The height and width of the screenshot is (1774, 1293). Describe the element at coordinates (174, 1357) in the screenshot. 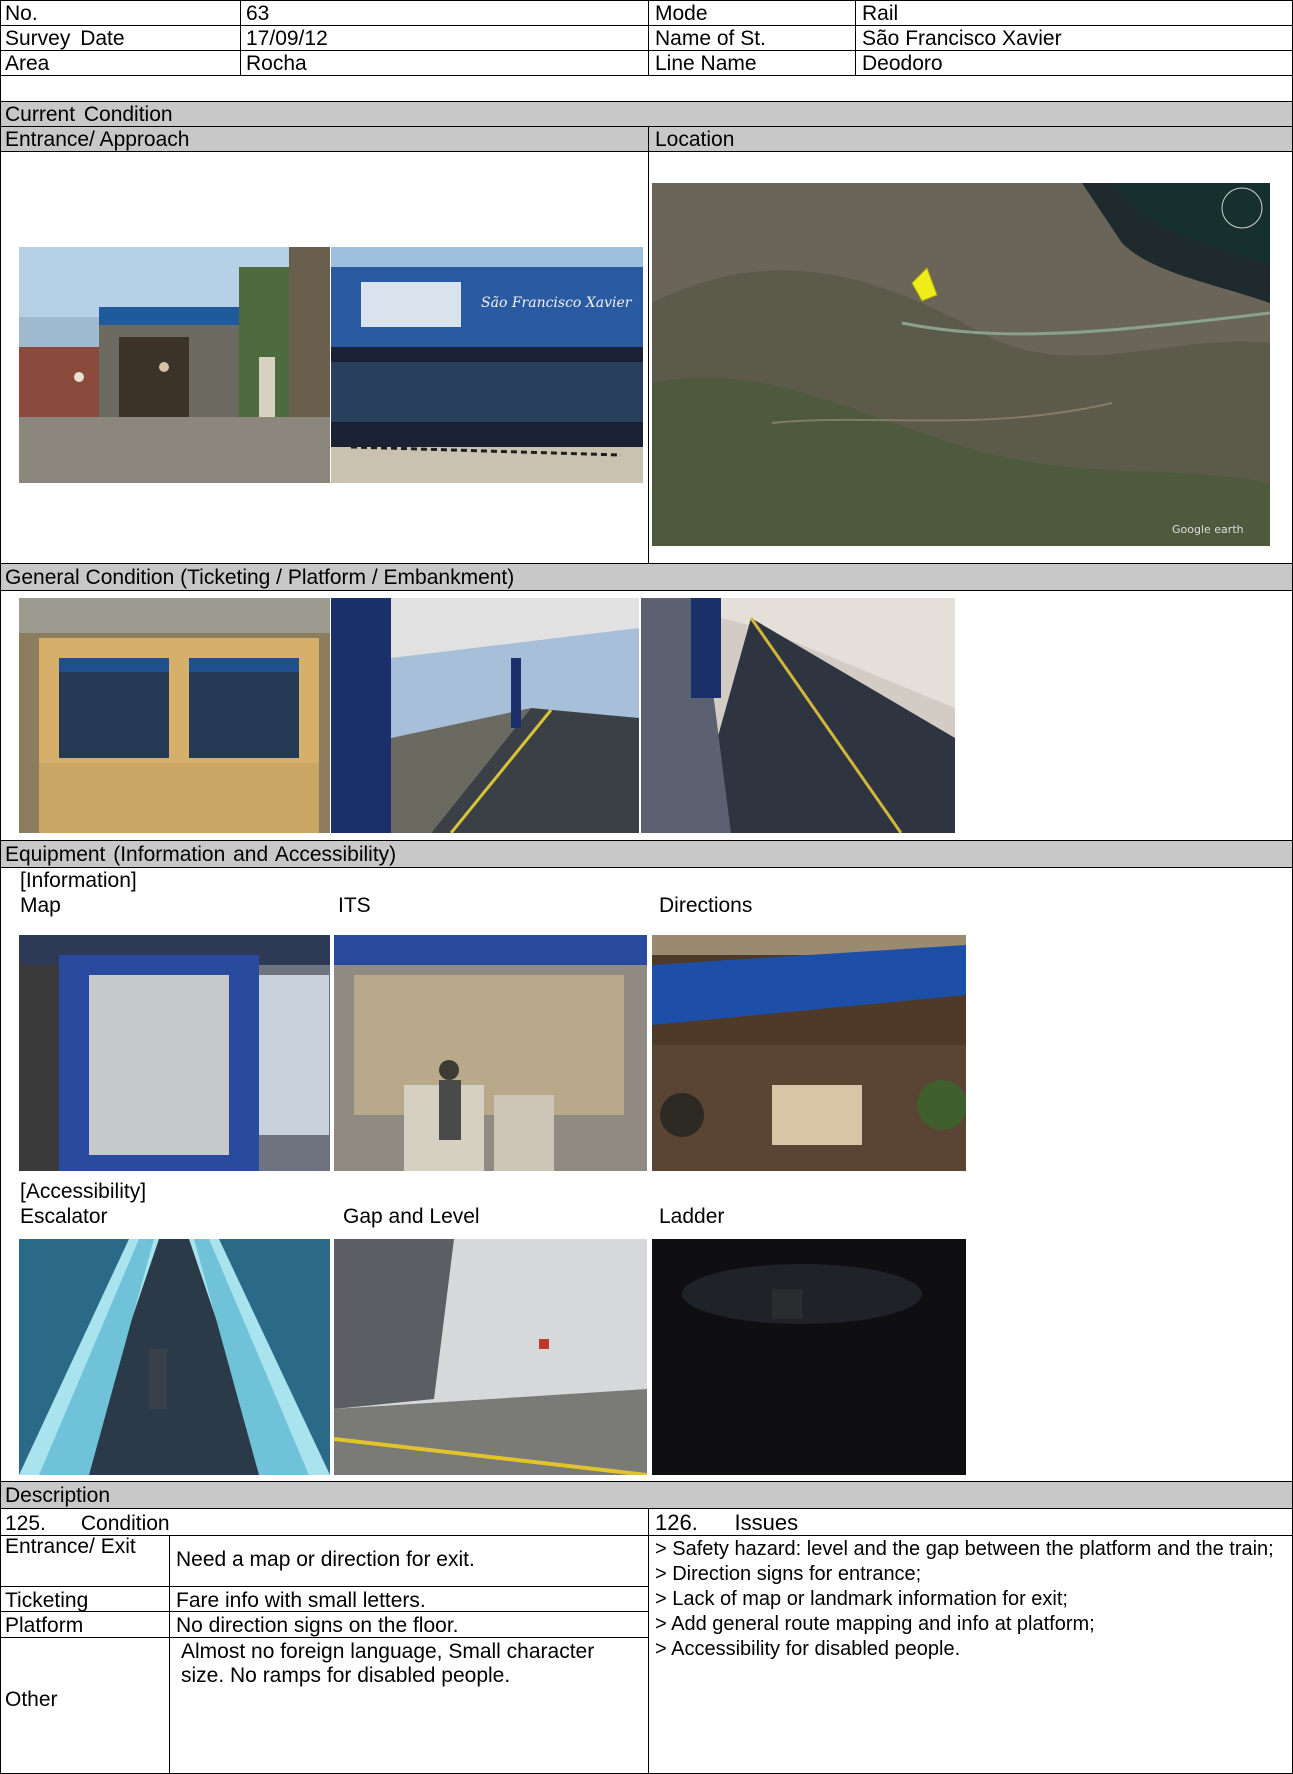

I see `escalator-photo` at that location.